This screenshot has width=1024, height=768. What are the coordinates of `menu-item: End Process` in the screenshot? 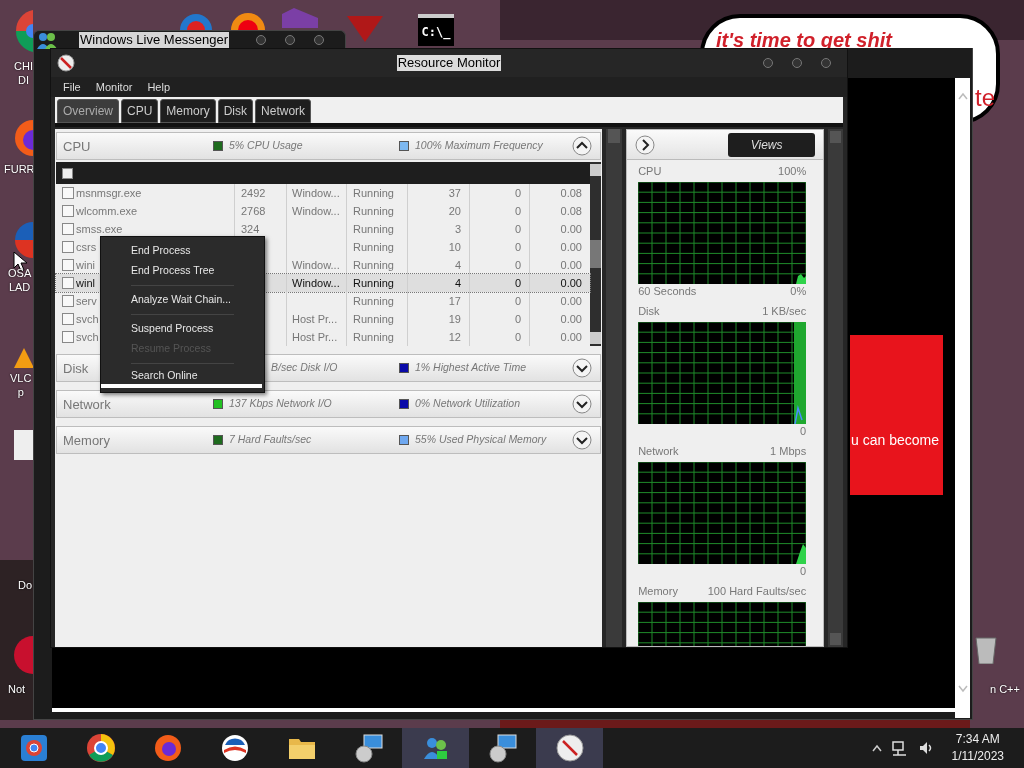 It's located at (182, 251).